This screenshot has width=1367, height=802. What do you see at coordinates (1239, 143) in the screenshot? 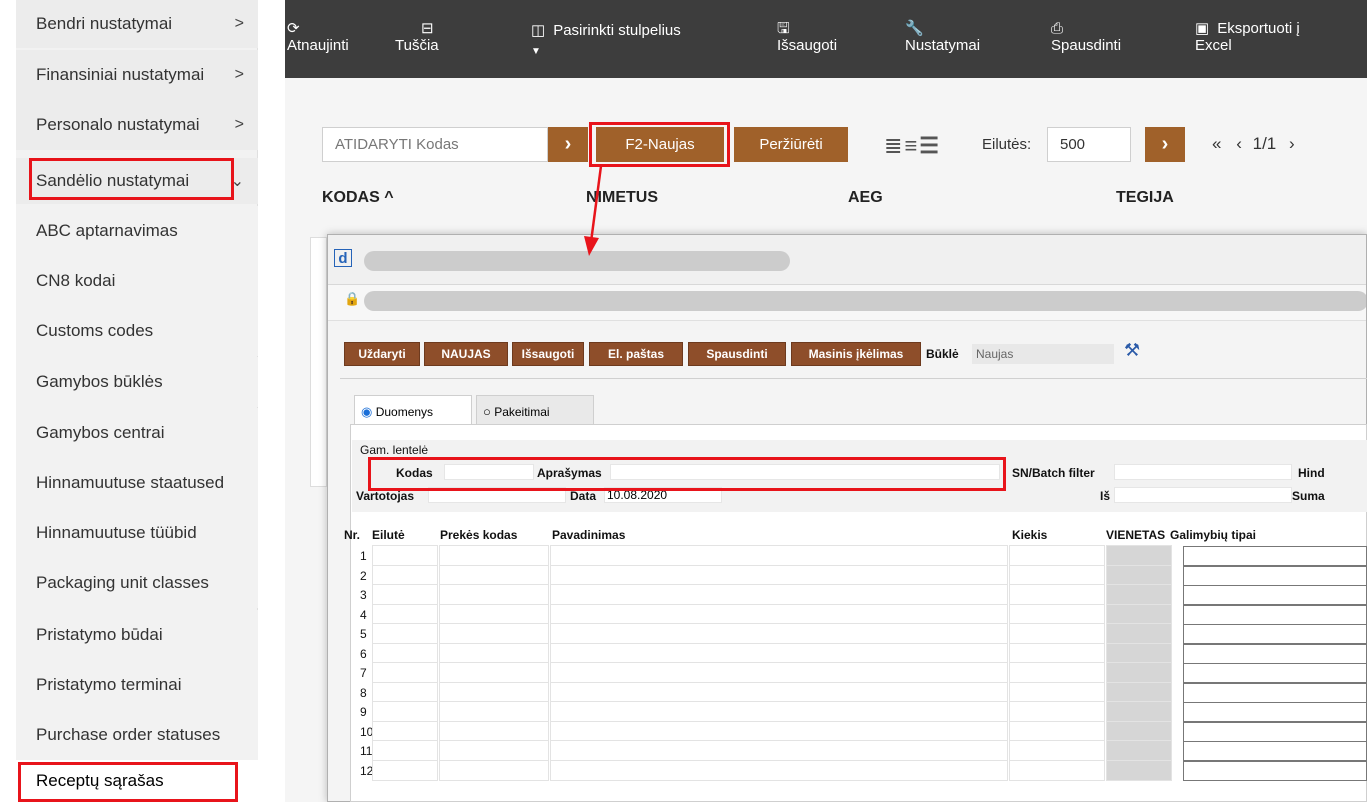
I see `prev-page-icon: ‹` at bounding box center [1239, 143].